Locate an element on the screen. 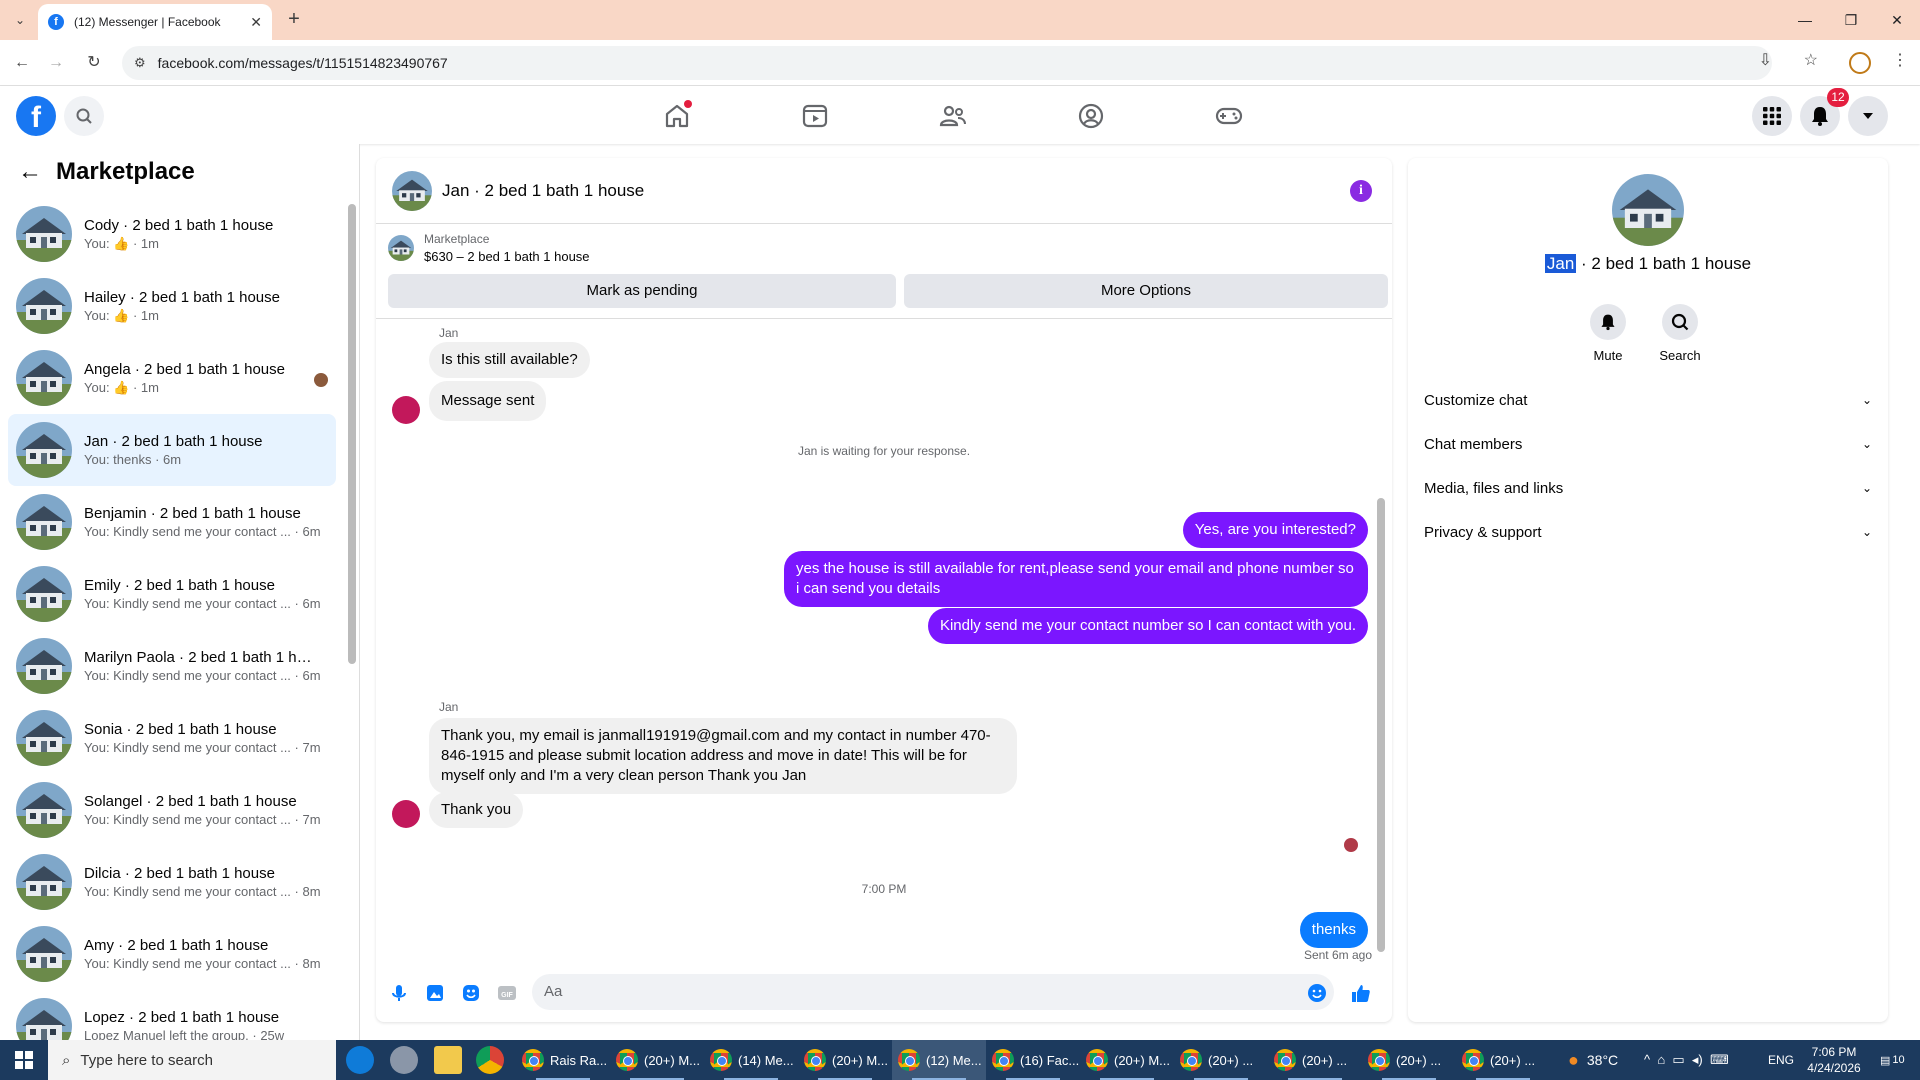 The width and height of the screenshot is (1920, 1080). site-settings-icon: ⚙ is located at coordinates (140, 63).